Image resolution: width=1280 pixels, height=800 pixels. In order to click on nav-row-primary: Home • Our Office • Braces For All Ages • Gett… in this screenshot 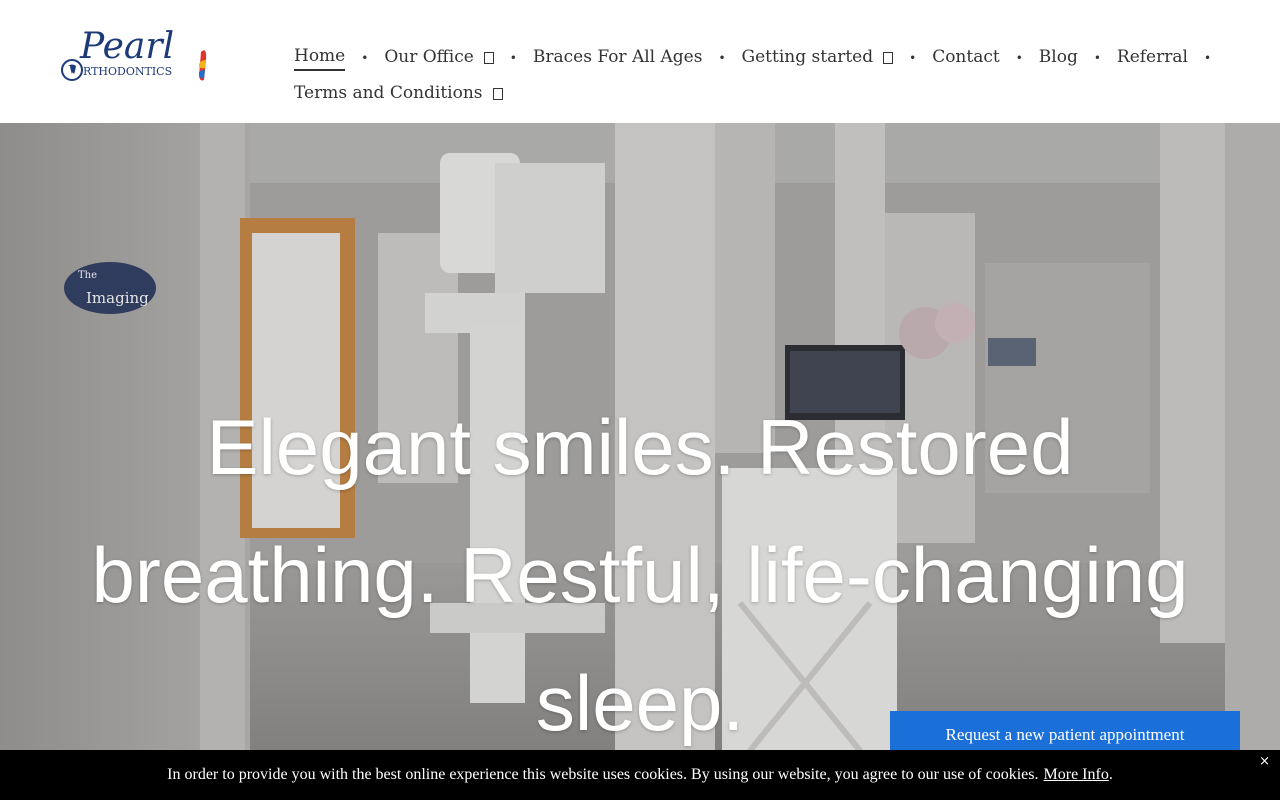, I will do `click(752, 58)`.